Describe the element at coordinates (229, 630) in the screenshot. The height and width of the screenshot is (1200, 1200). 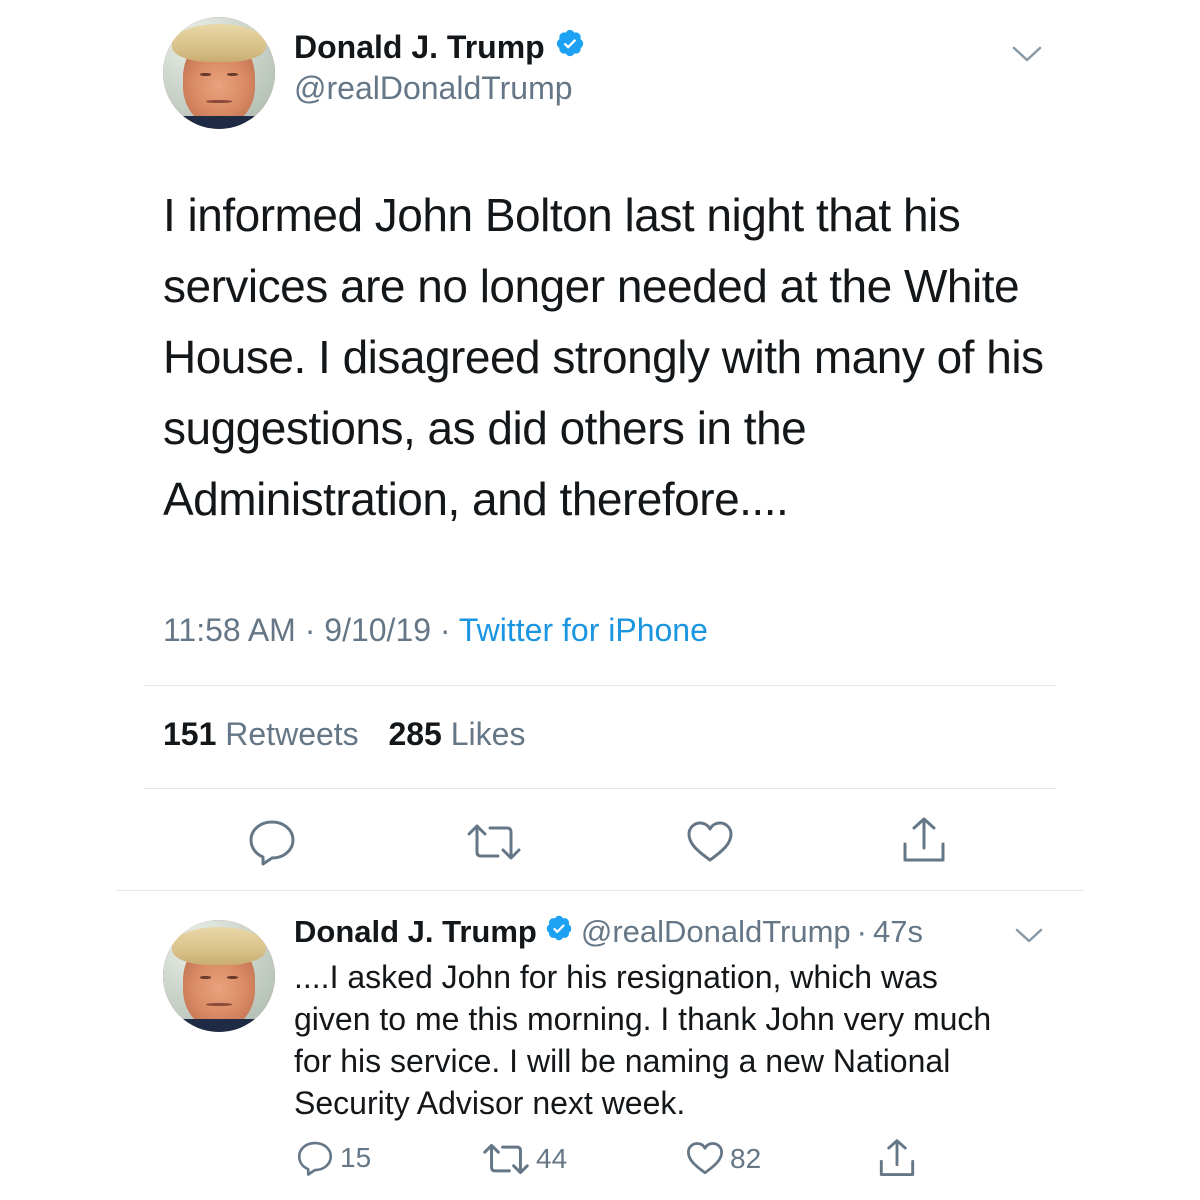
I see `tweet-time: 11:58 AM` at that location.